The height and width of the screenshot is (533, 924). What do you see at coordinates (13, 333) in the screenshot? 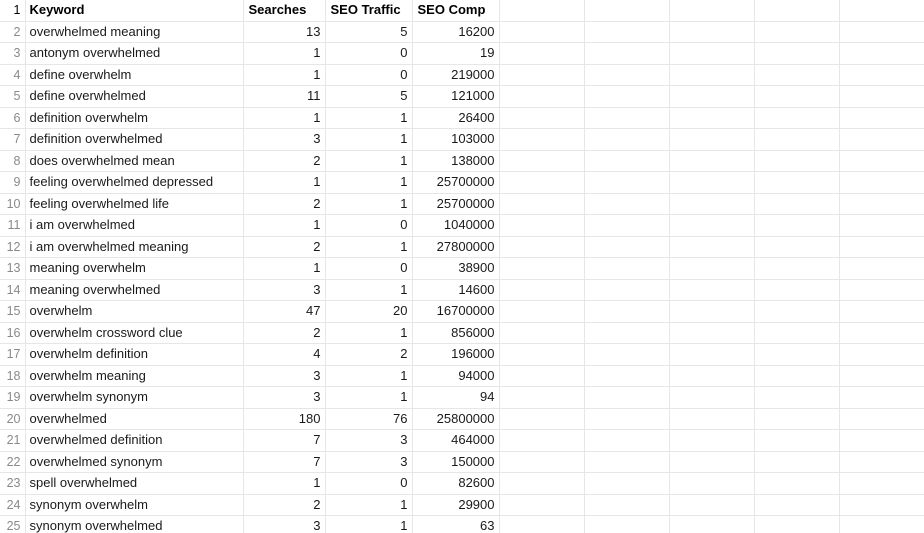
I see `row-number: 16` at bounding box center [13, 333].